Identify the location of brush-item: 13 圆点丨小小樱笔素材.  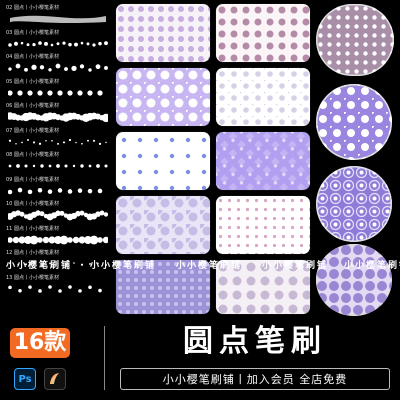
(58, 286).